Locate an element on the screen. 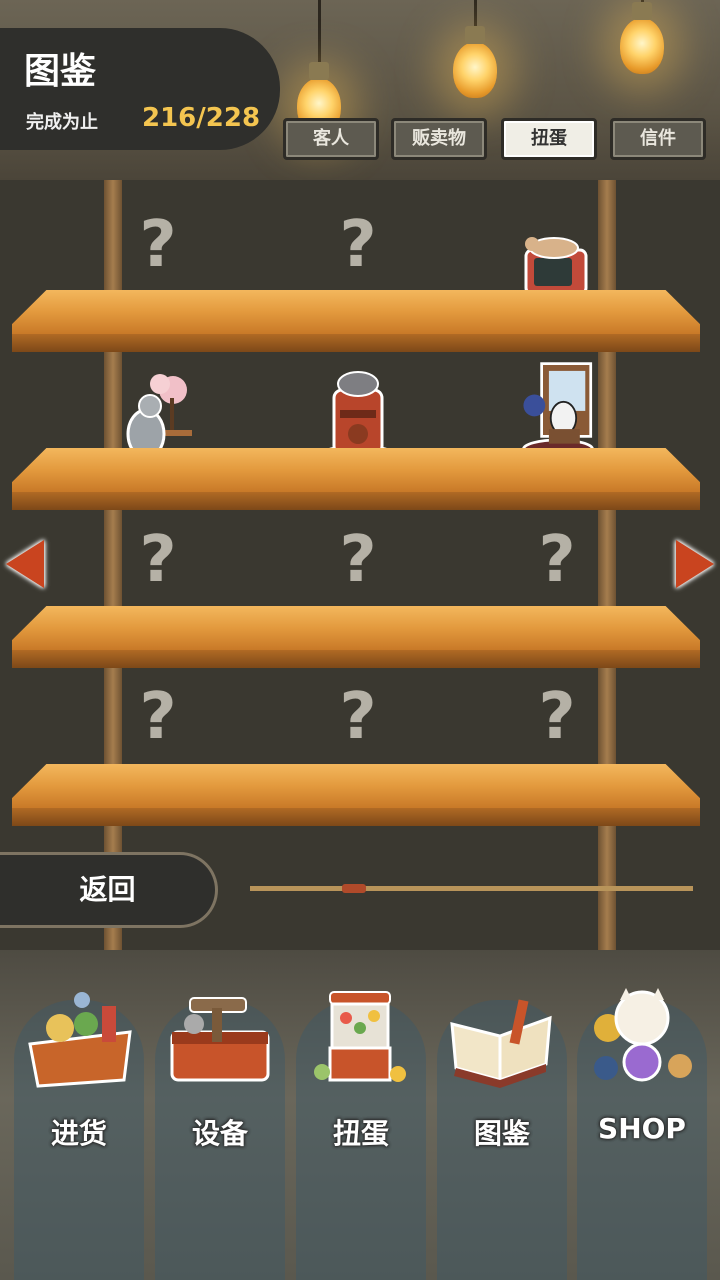 The image size is (720, 1280). tab-letters: 信件 is located at coordinates (658, 139).